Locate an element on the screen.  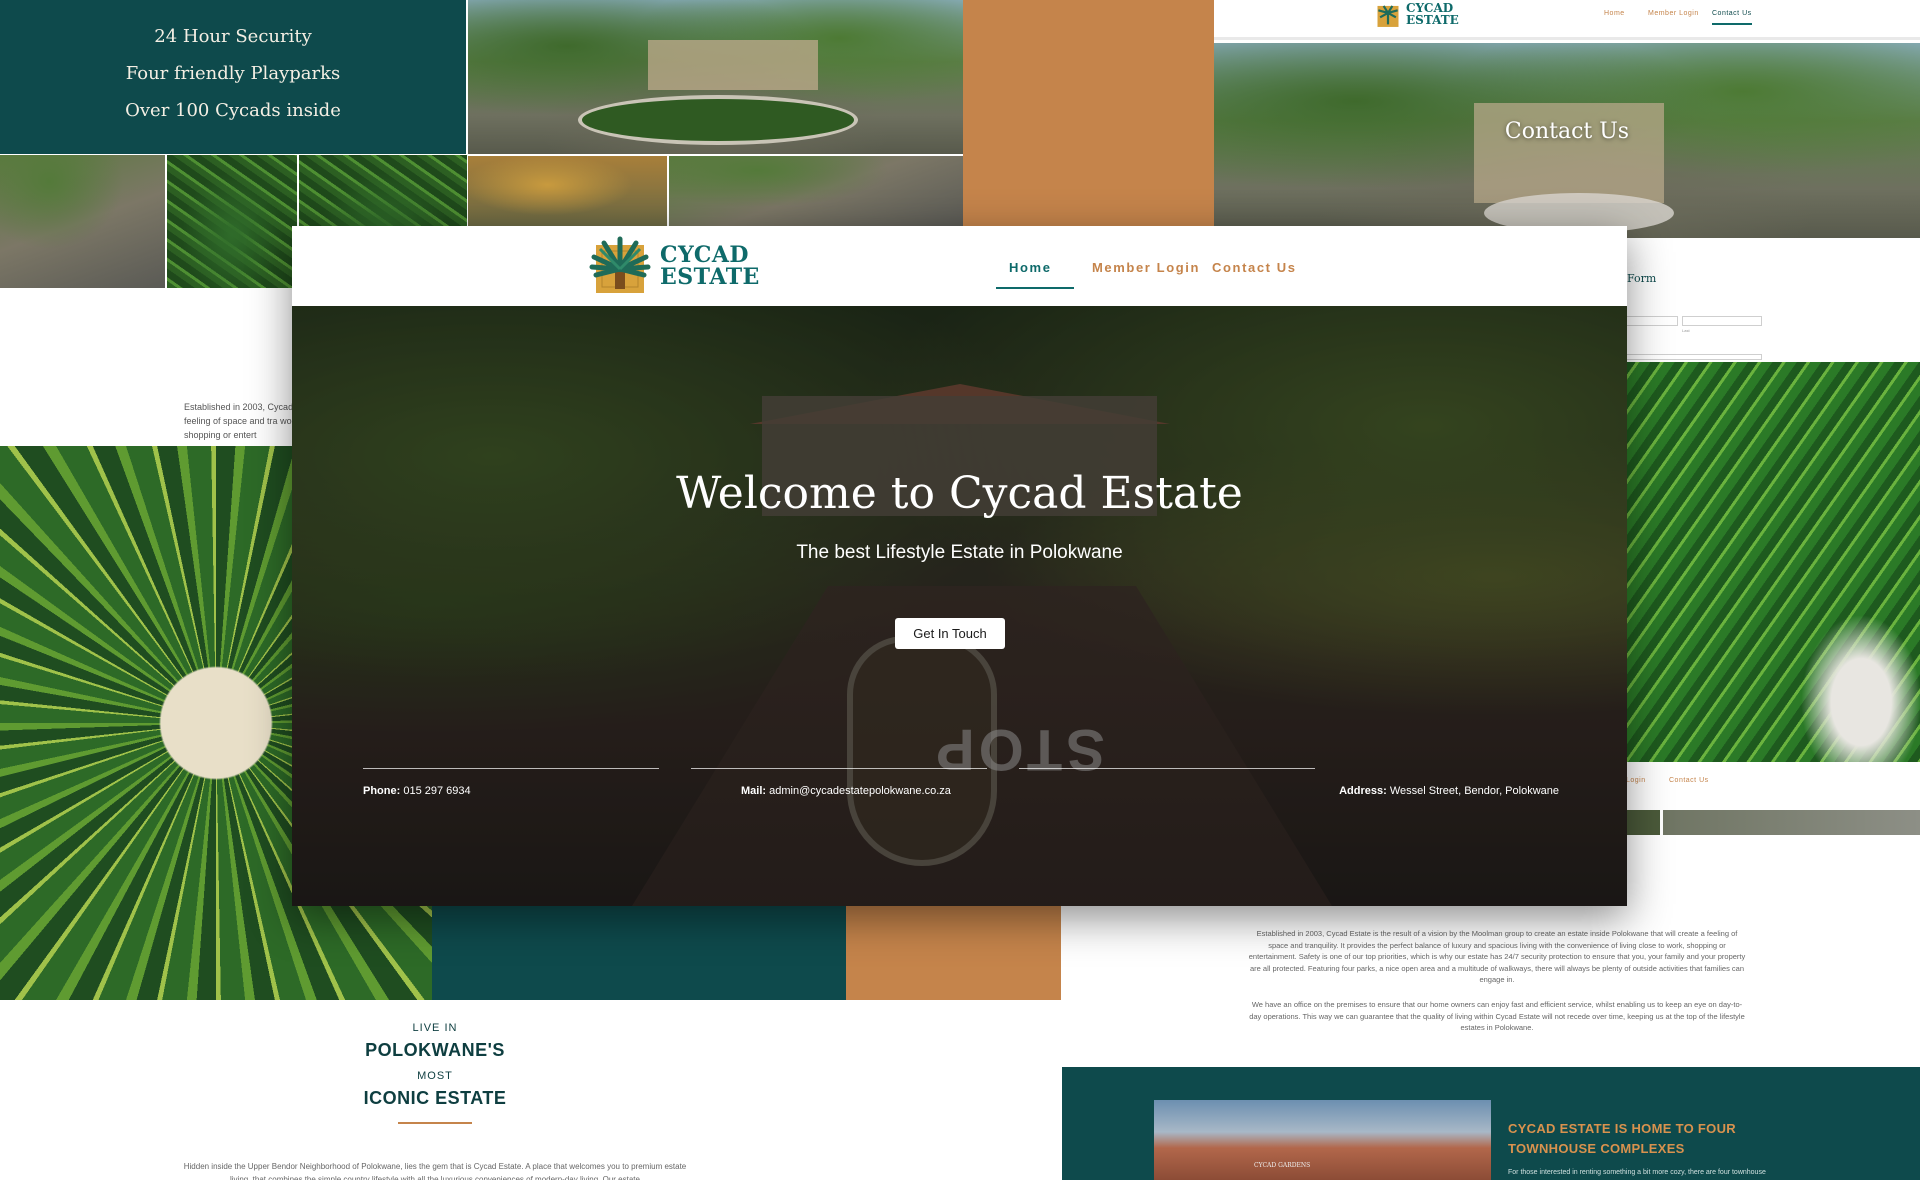
feature-line: 24 Hour Security is located at coordinates (233, 36).